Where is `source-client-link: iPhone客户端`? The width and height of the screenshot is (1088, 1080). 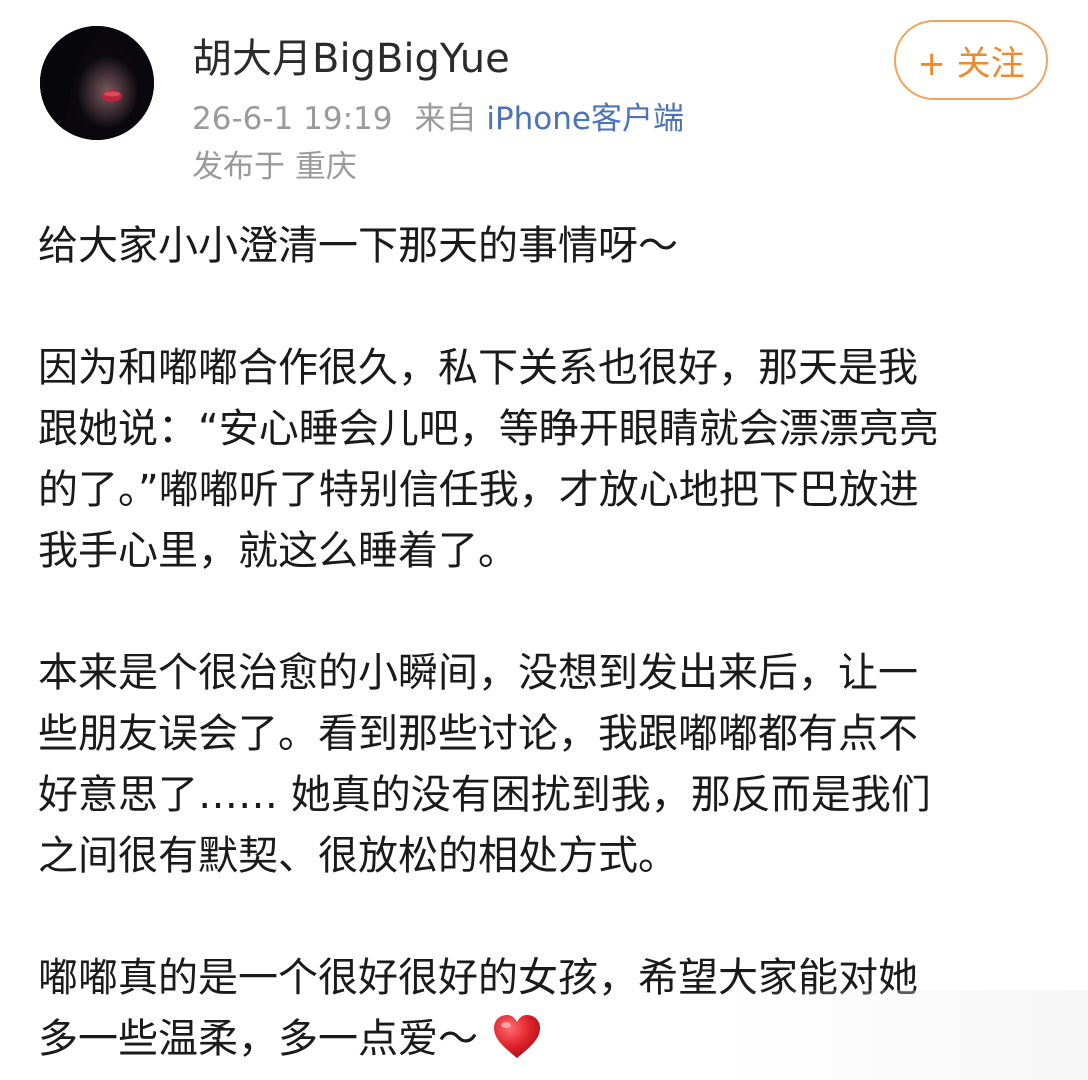 source-client-link: iPhone客户端 is located at coordinates (585, 119).